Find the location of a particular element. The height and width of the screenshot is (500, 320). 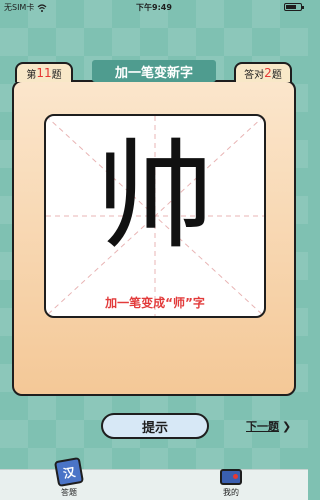

correct-suffix: 题 is located at coordinates (276, 75).